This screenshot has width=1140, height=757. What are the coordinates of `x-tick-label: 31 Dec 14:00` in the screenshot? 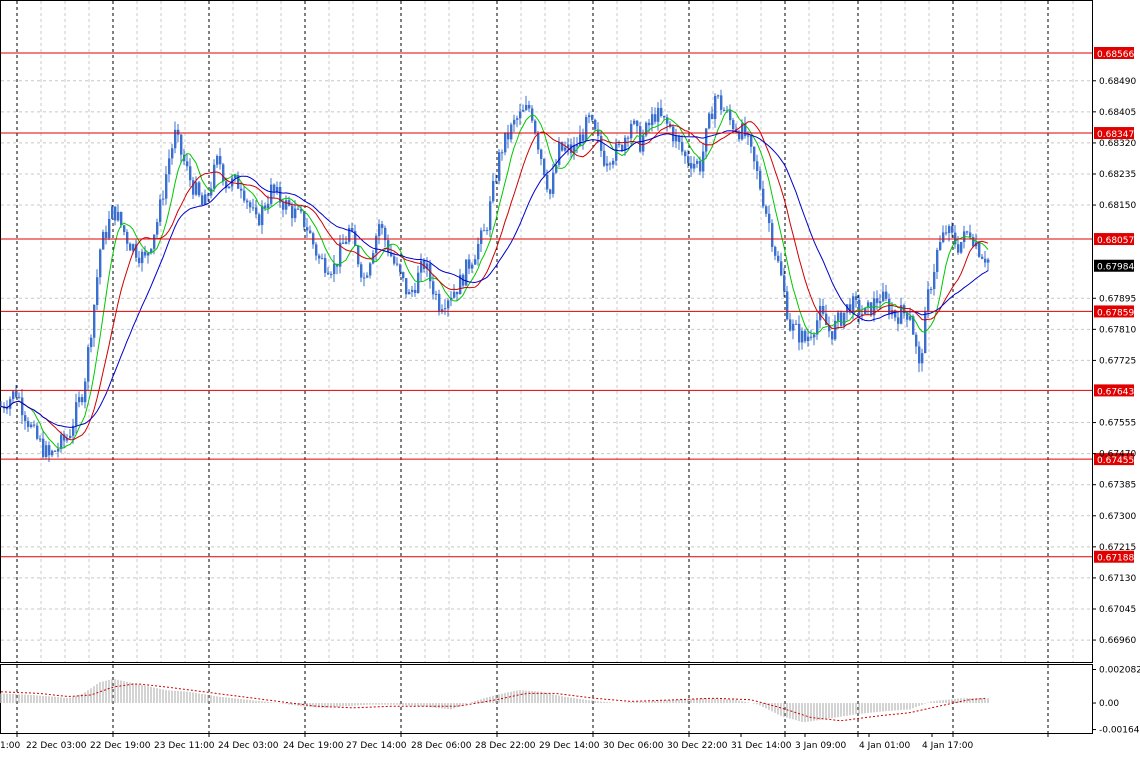 It's located at (761, 746).